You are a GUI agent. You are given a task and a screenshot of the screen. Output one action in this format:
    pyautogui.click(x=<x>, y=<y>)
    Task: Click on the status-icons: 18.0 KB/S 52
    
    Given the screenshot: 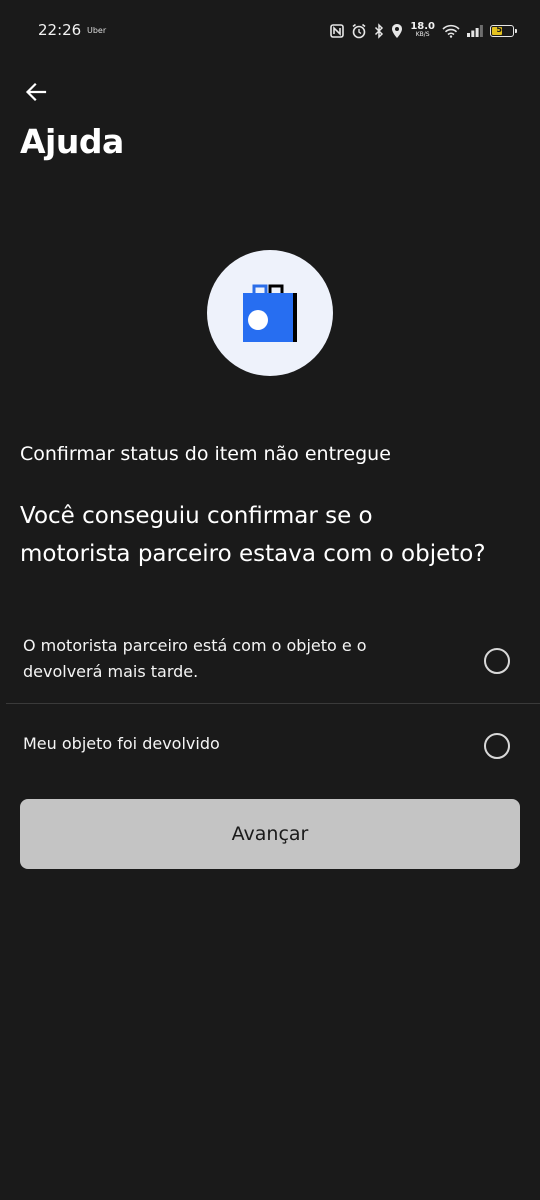 What is the action you would take?
    pyautogui.click(x=423, y=31)
    